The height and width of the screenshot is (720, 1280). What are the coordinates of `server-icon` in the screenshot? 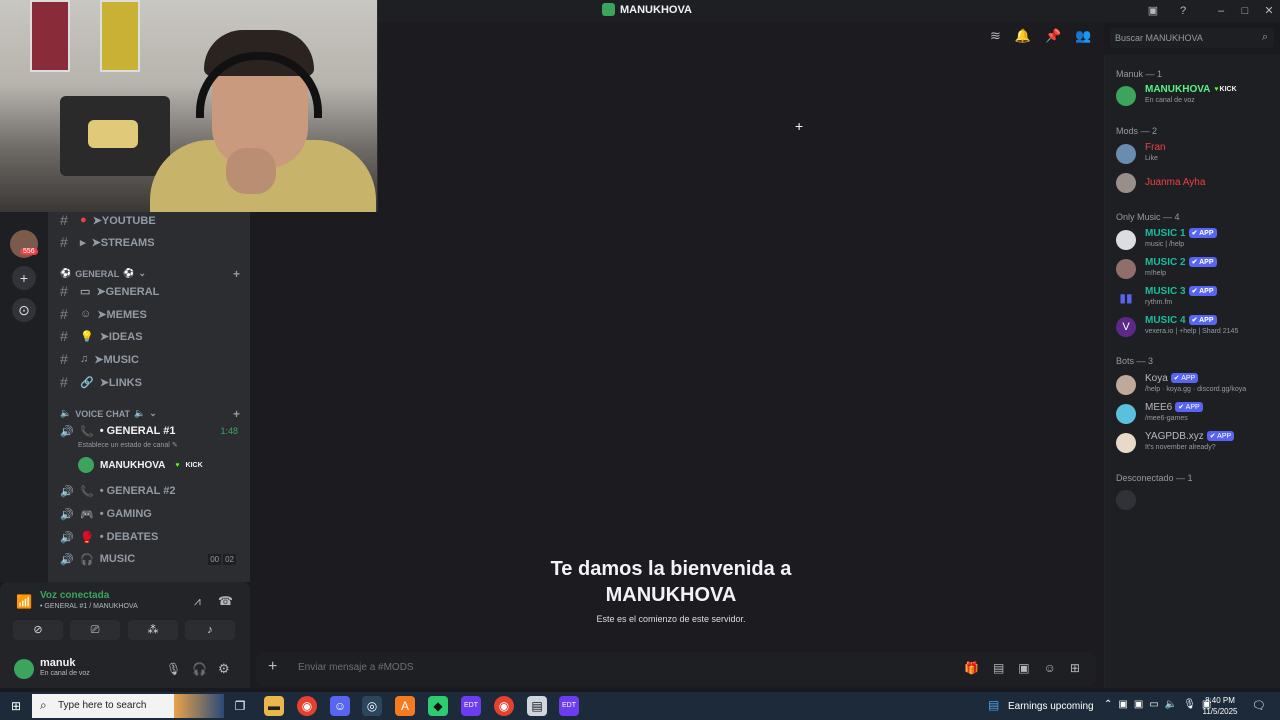 It's located at (608, 9).